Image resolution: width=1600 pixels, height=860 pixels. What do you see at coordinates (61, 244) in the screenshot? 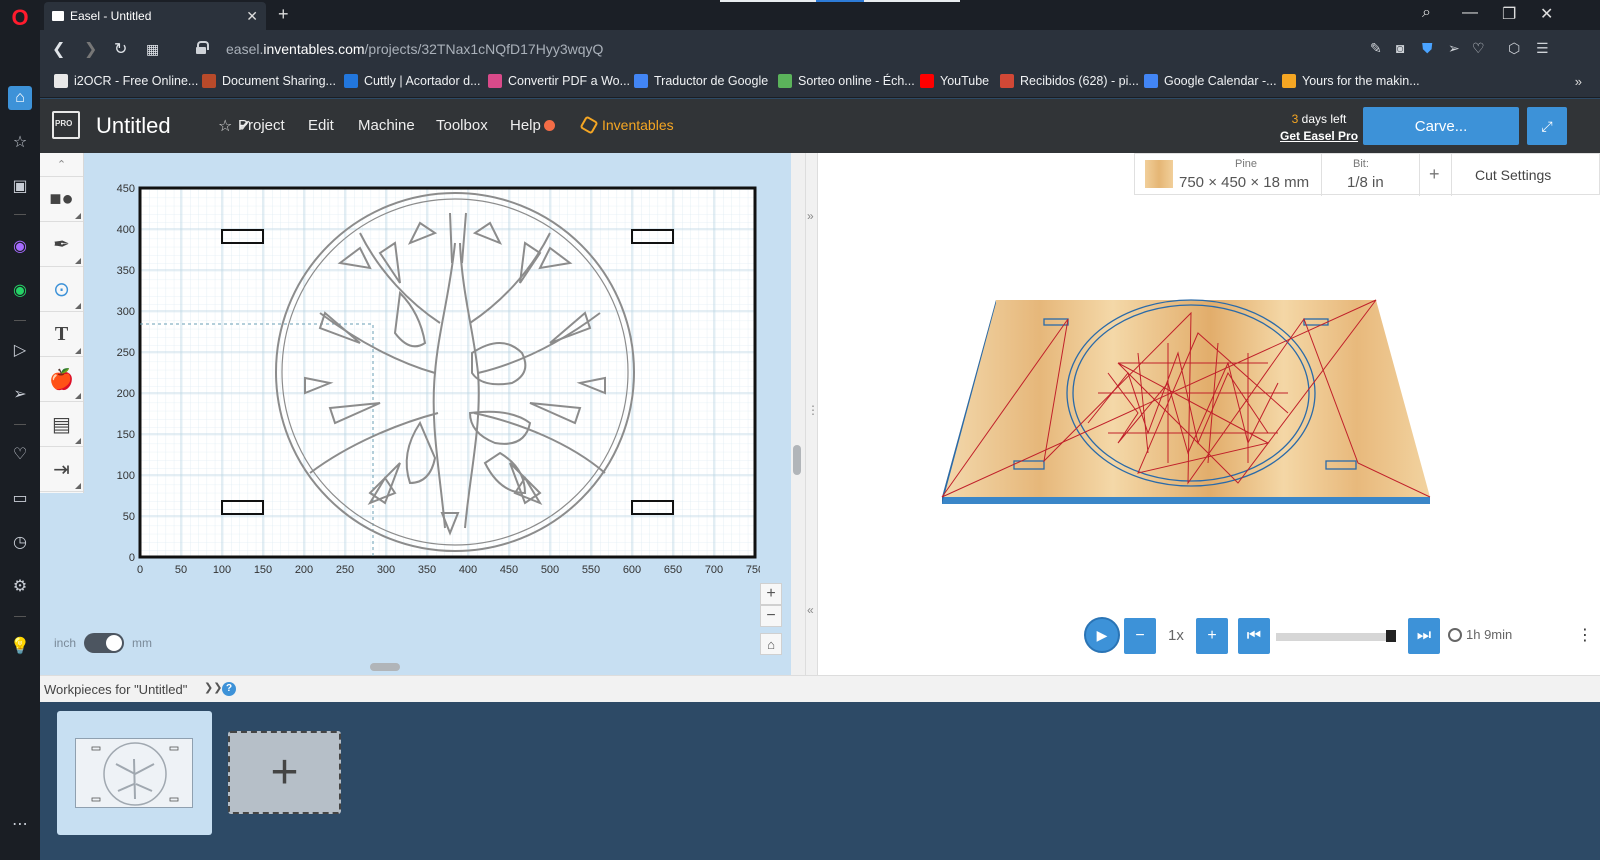
I see `pen-tool-icon: ✒` at bounding box center [61, 244].